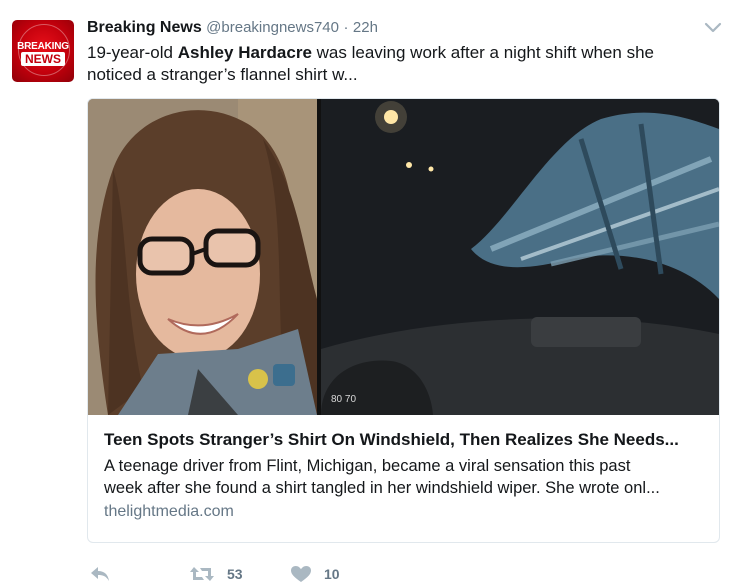 This screenshot has height=587, width=739. Describe the element at coordinates (235, 574) in the screenshot. I see `retweet-count: 53` at that location.